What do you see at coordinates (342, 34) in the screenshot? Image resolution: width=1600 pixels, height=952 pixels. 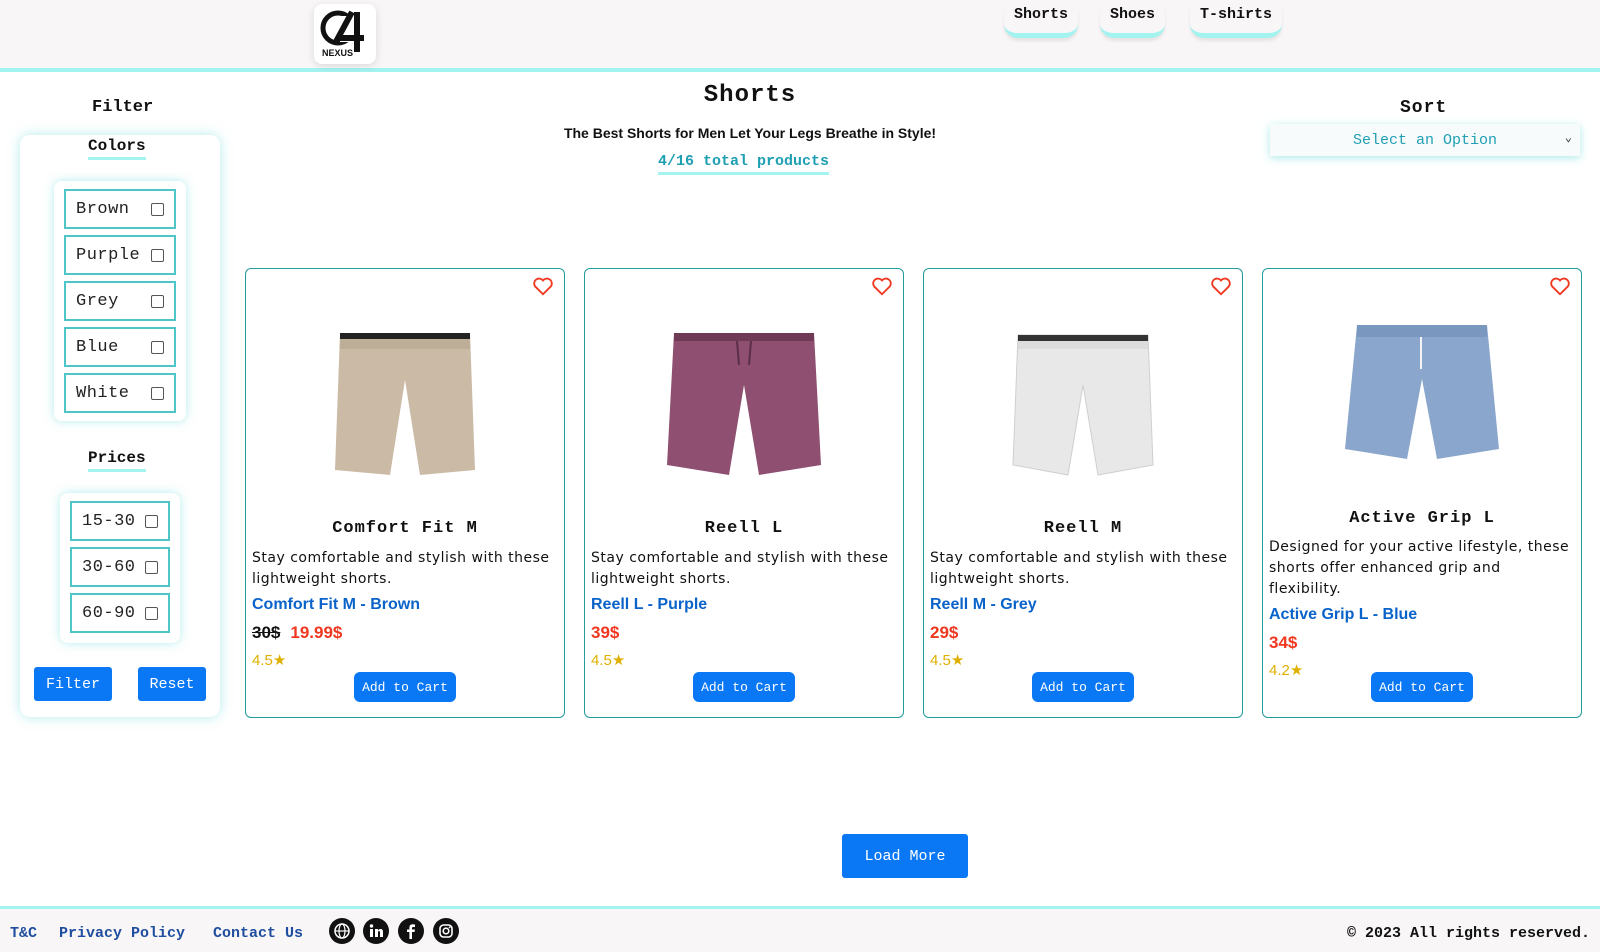 I see `logo-icon: NEXUS` at bounding box center [342, 34].